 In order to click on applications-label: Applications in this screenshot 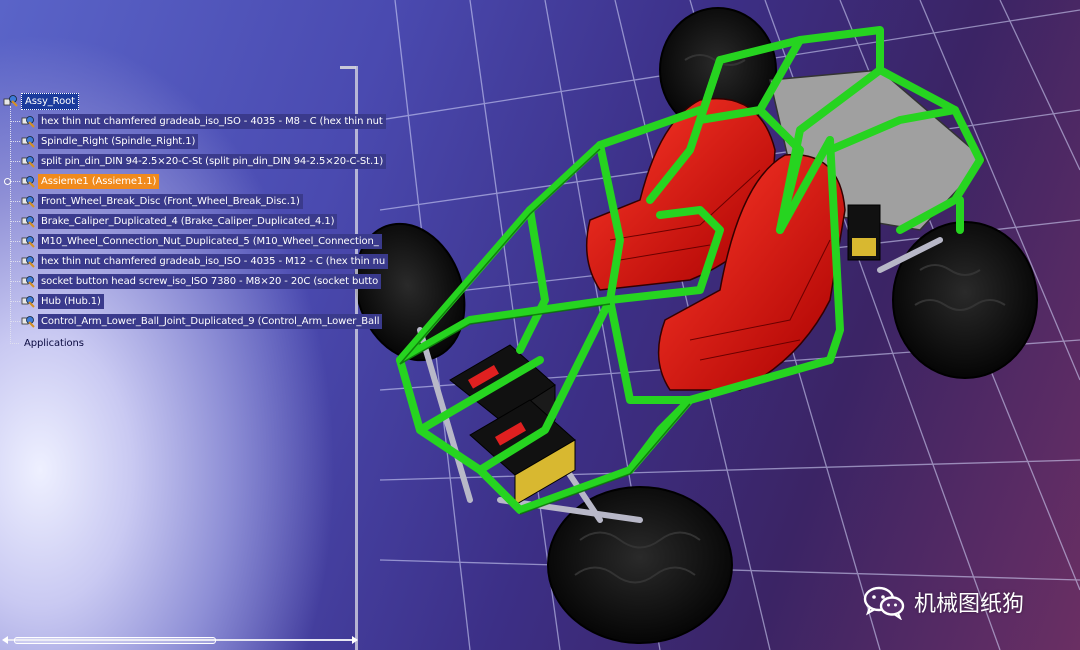, I will do `click(54, 343)`.